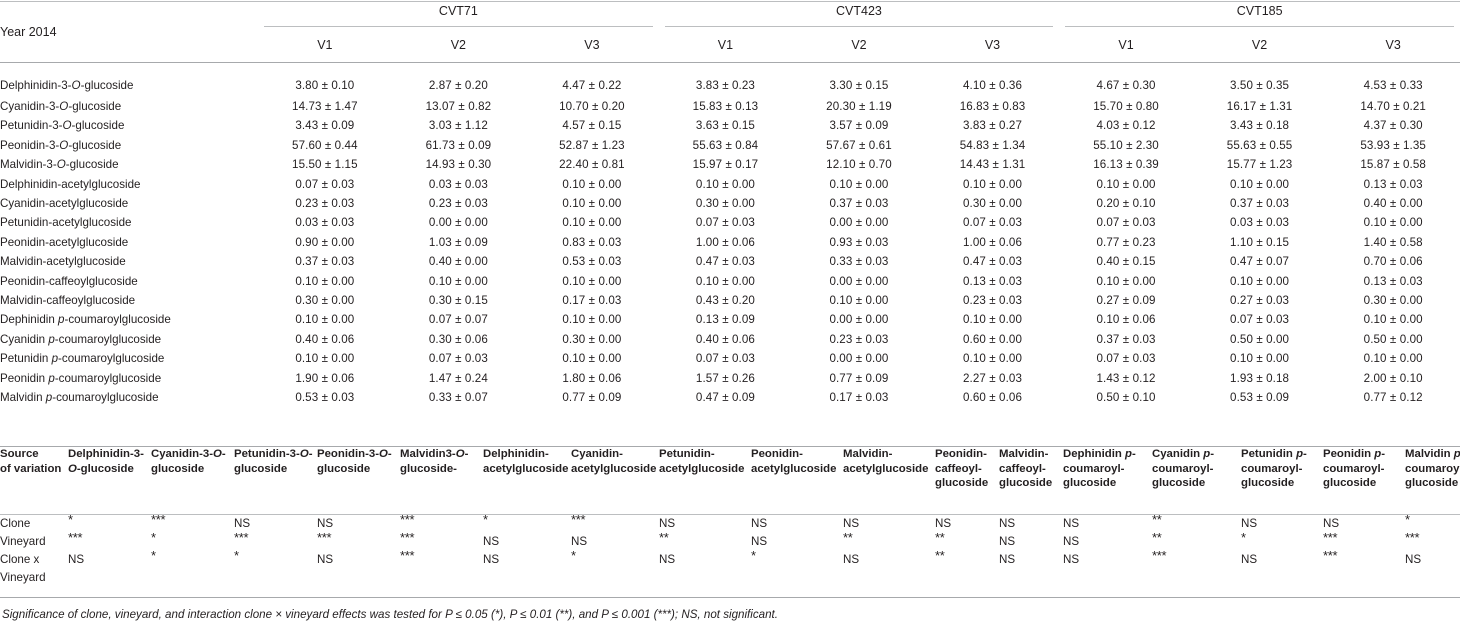 The width and height of the screenshot is (1460, 629). I want to click on significance-row-header-label: Source of variation, so click(31, 461).